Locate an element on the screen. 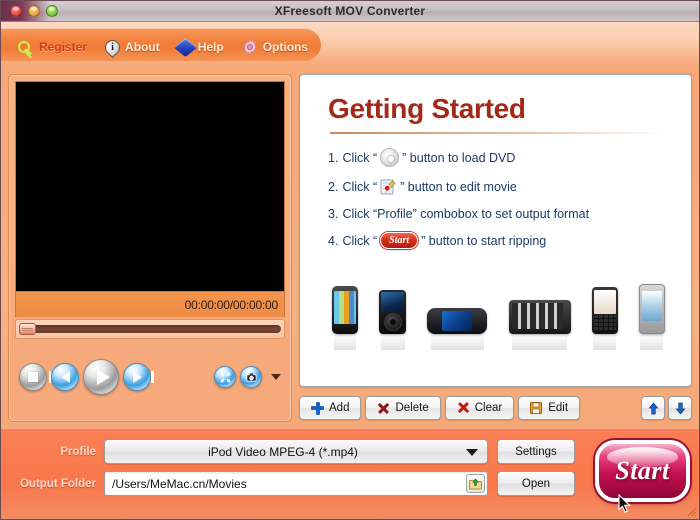 This screenshot has width=700, height=520. title-bar: XFreesoft MOV Converter is located at coordinates (350, 11).